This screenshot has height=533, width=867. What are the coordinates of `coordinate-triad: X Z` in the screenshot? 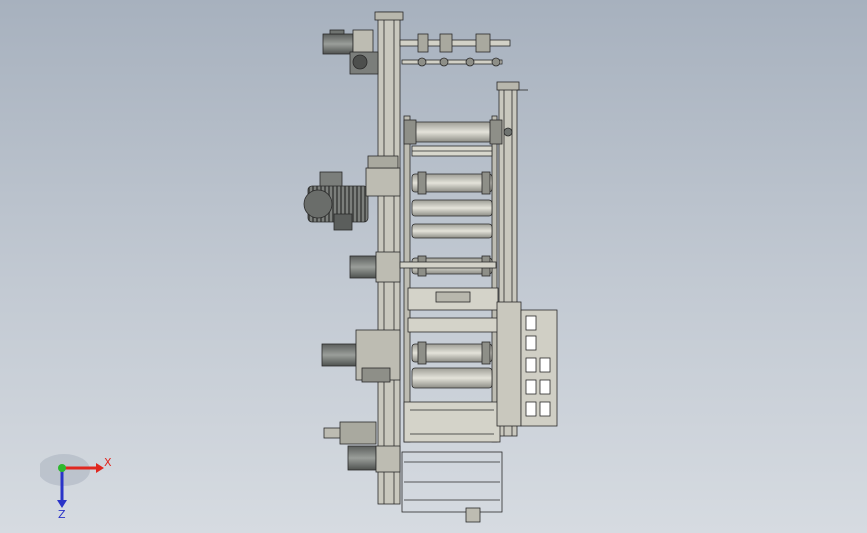 It's located at (76, 487).